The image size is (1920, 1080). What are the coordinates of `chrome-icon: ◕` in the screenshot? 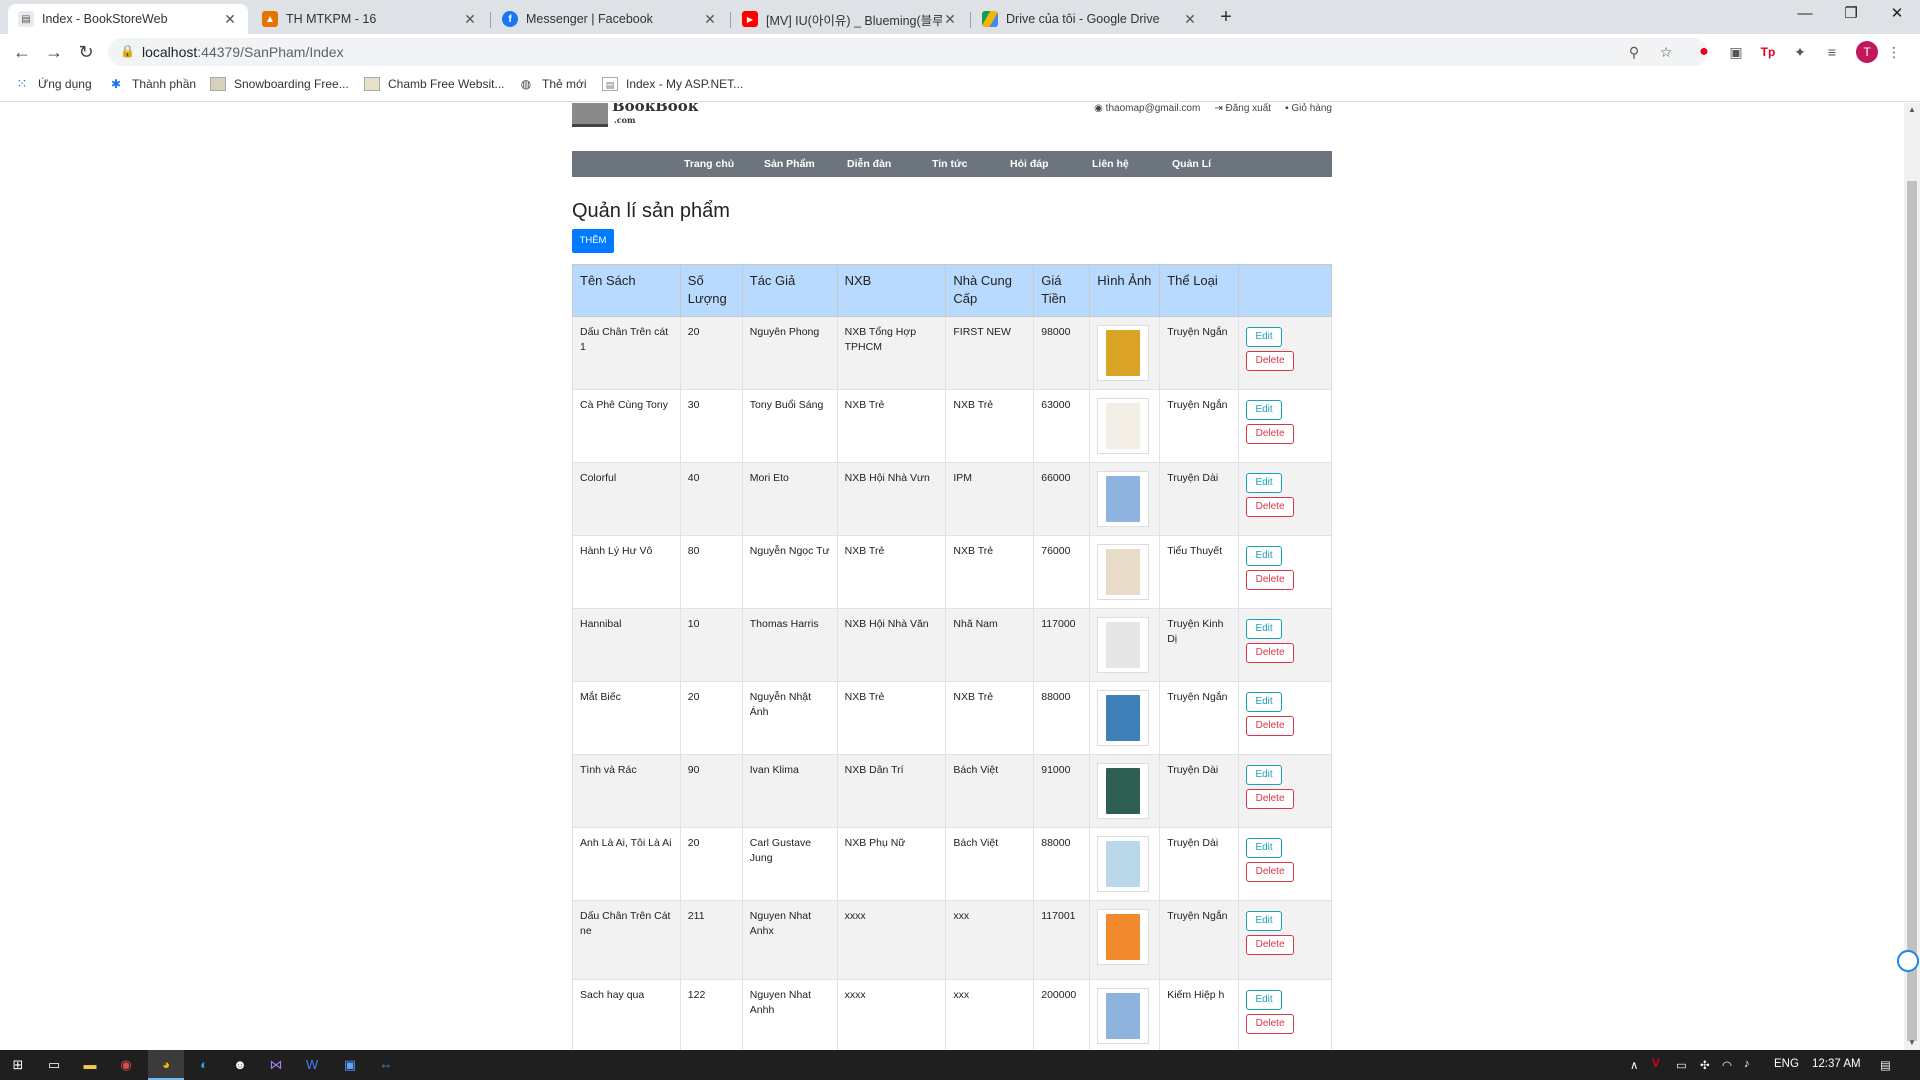 It's located at (166, 1065).